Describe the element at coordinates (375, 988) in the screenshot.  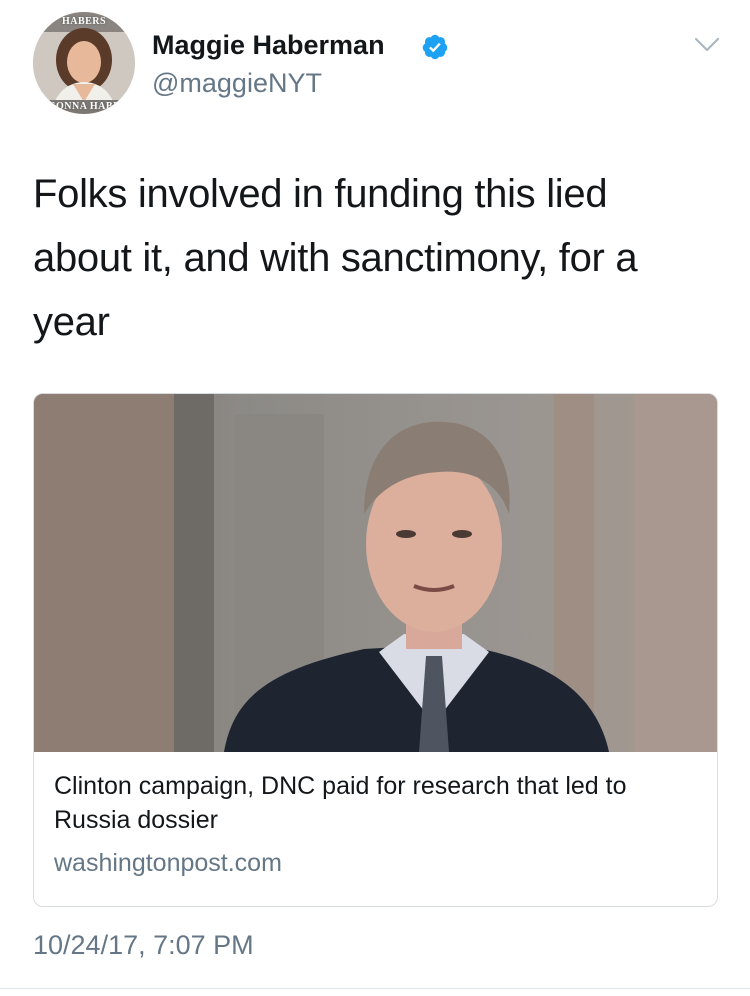
I see `divider` at that location.